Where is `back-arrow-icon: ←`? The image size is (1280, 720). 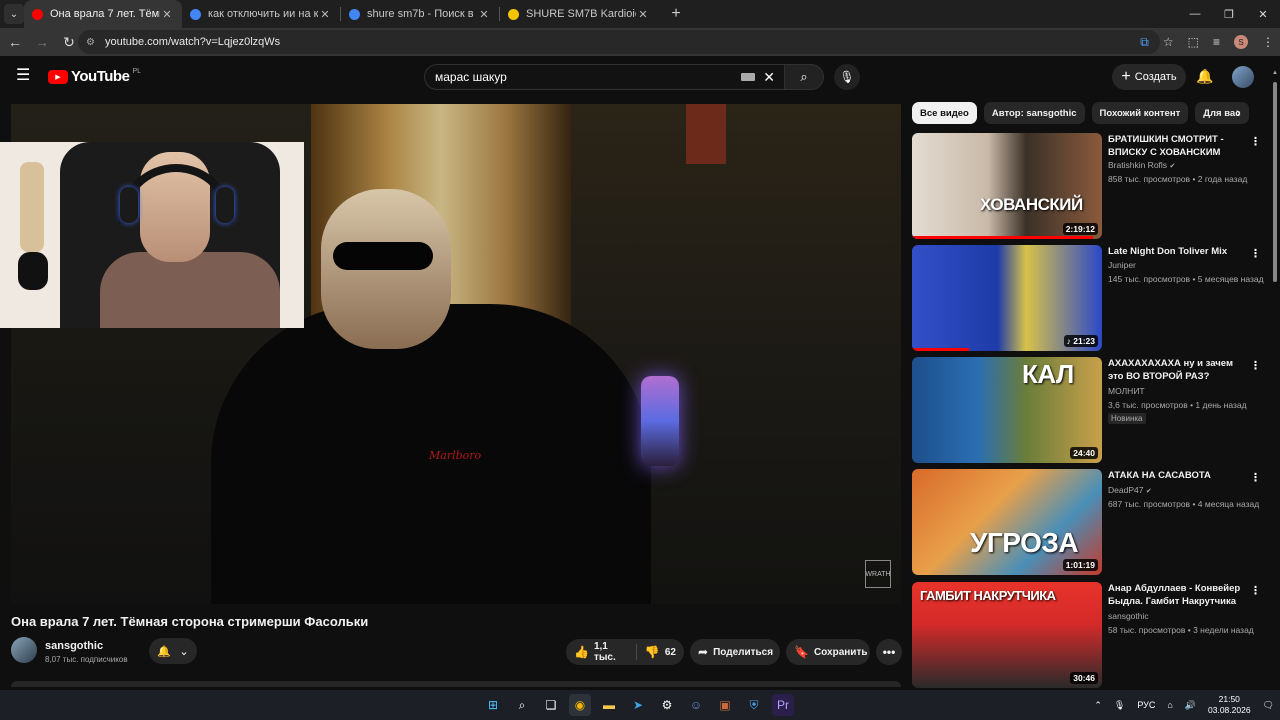 back-arrow-icon: ← is located at coordinates (15, 42).